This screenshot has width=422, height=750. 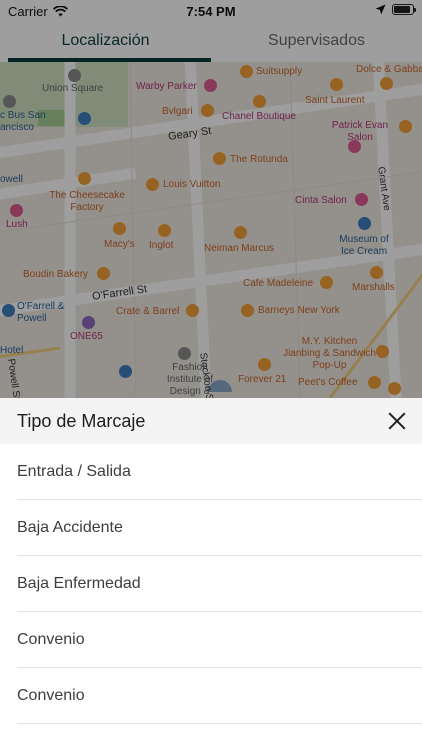 I want to click on sheet-title: Tipo de Marcaje, so click(x=81, y=421).